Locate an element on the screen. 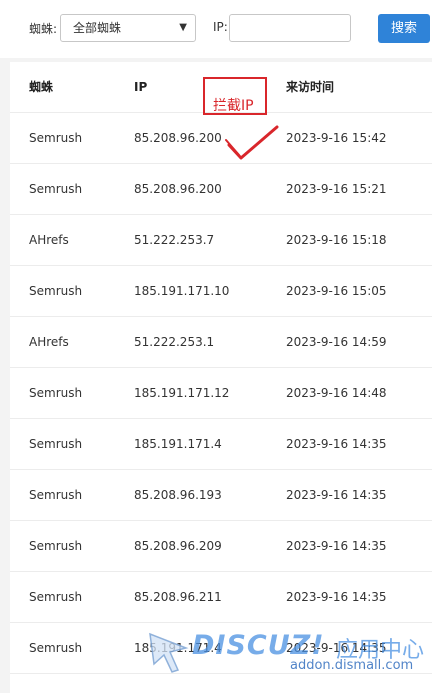  table-row: Semrush 185.191.171.10 2023-9-16 15:05 is located at coordinates (221, 291).